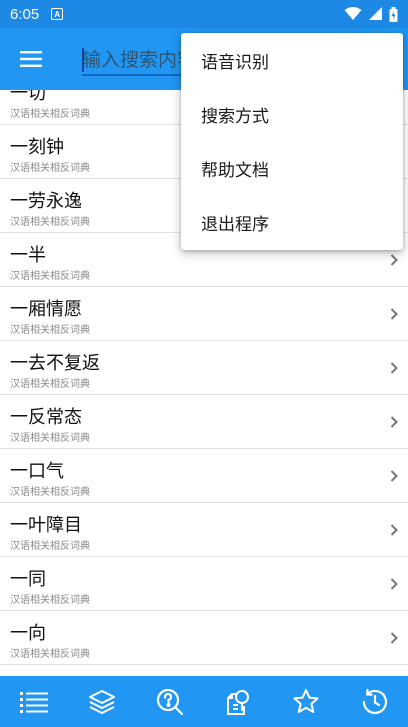 The image size is (408, 727). What do you see at coordinates (353, 13) in the screenshot?
I see `wifi-icon` at bounding box center [353, 13].